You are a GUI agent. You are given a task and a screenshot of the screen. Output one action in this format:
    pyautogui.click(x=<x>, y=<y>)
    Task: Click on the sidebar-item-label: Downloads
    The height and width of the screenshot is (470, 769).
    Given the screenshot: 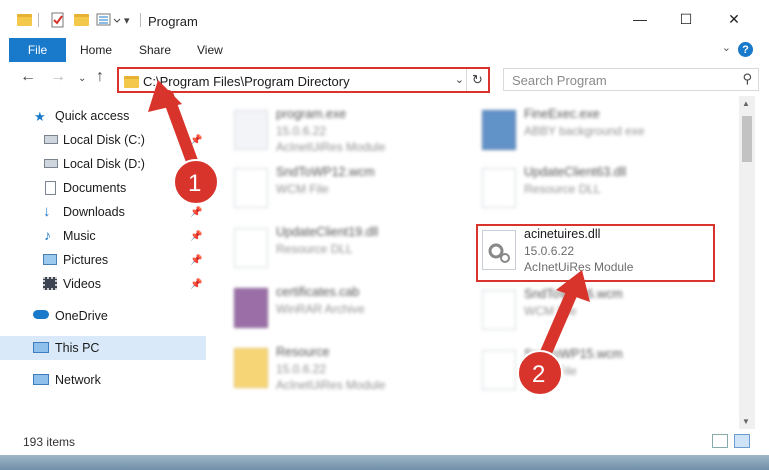 What is the action you would take?
    pyautogui.click(x=94, y=212)
    